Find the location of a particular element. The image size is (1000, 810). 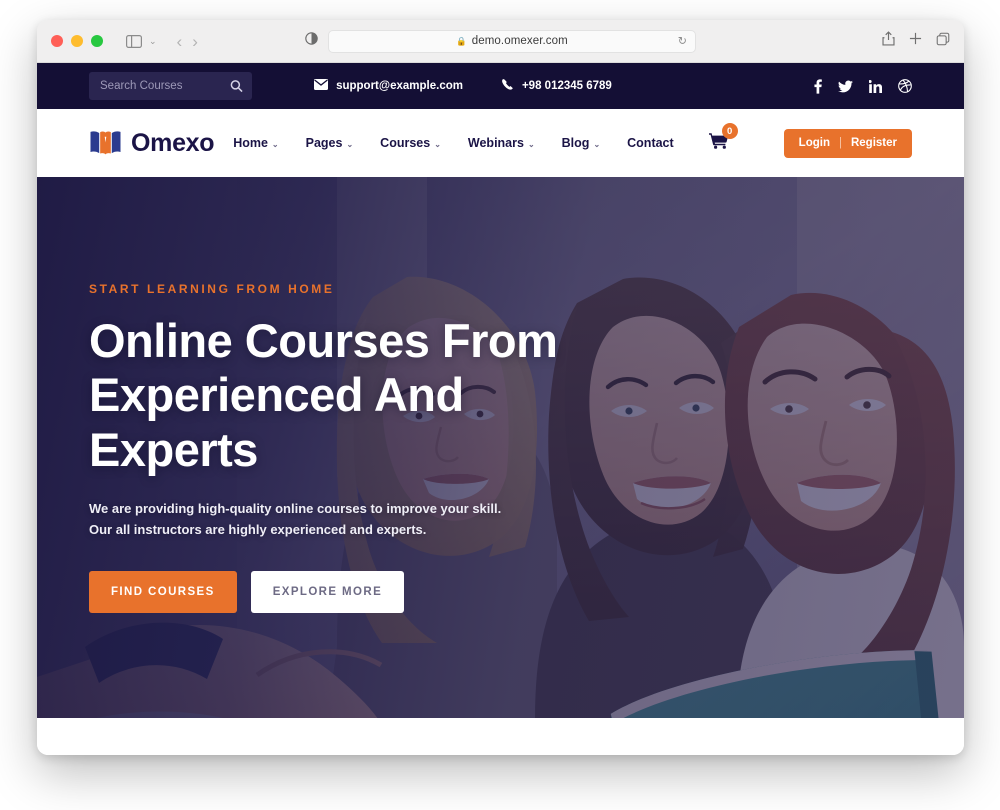

cart-button: 0 is located at coordinates (723, 138).